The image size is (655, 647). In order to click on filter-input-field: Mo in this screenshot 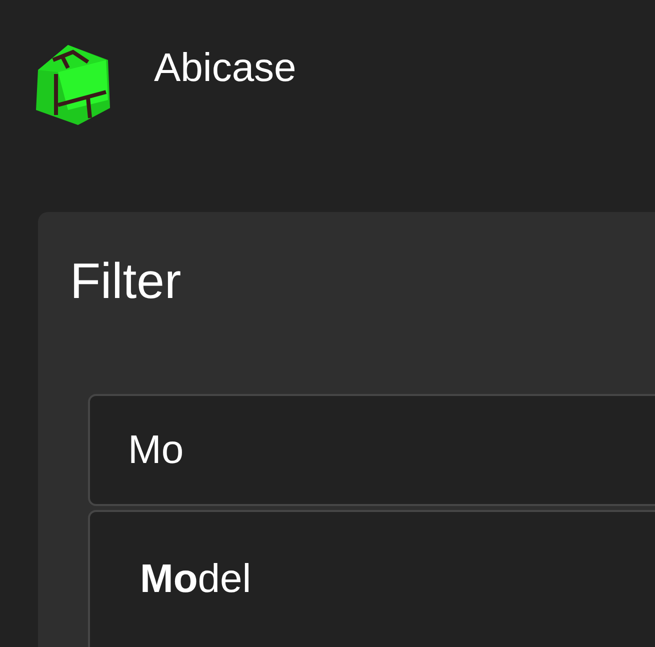, I will do `click(371, 450)`.